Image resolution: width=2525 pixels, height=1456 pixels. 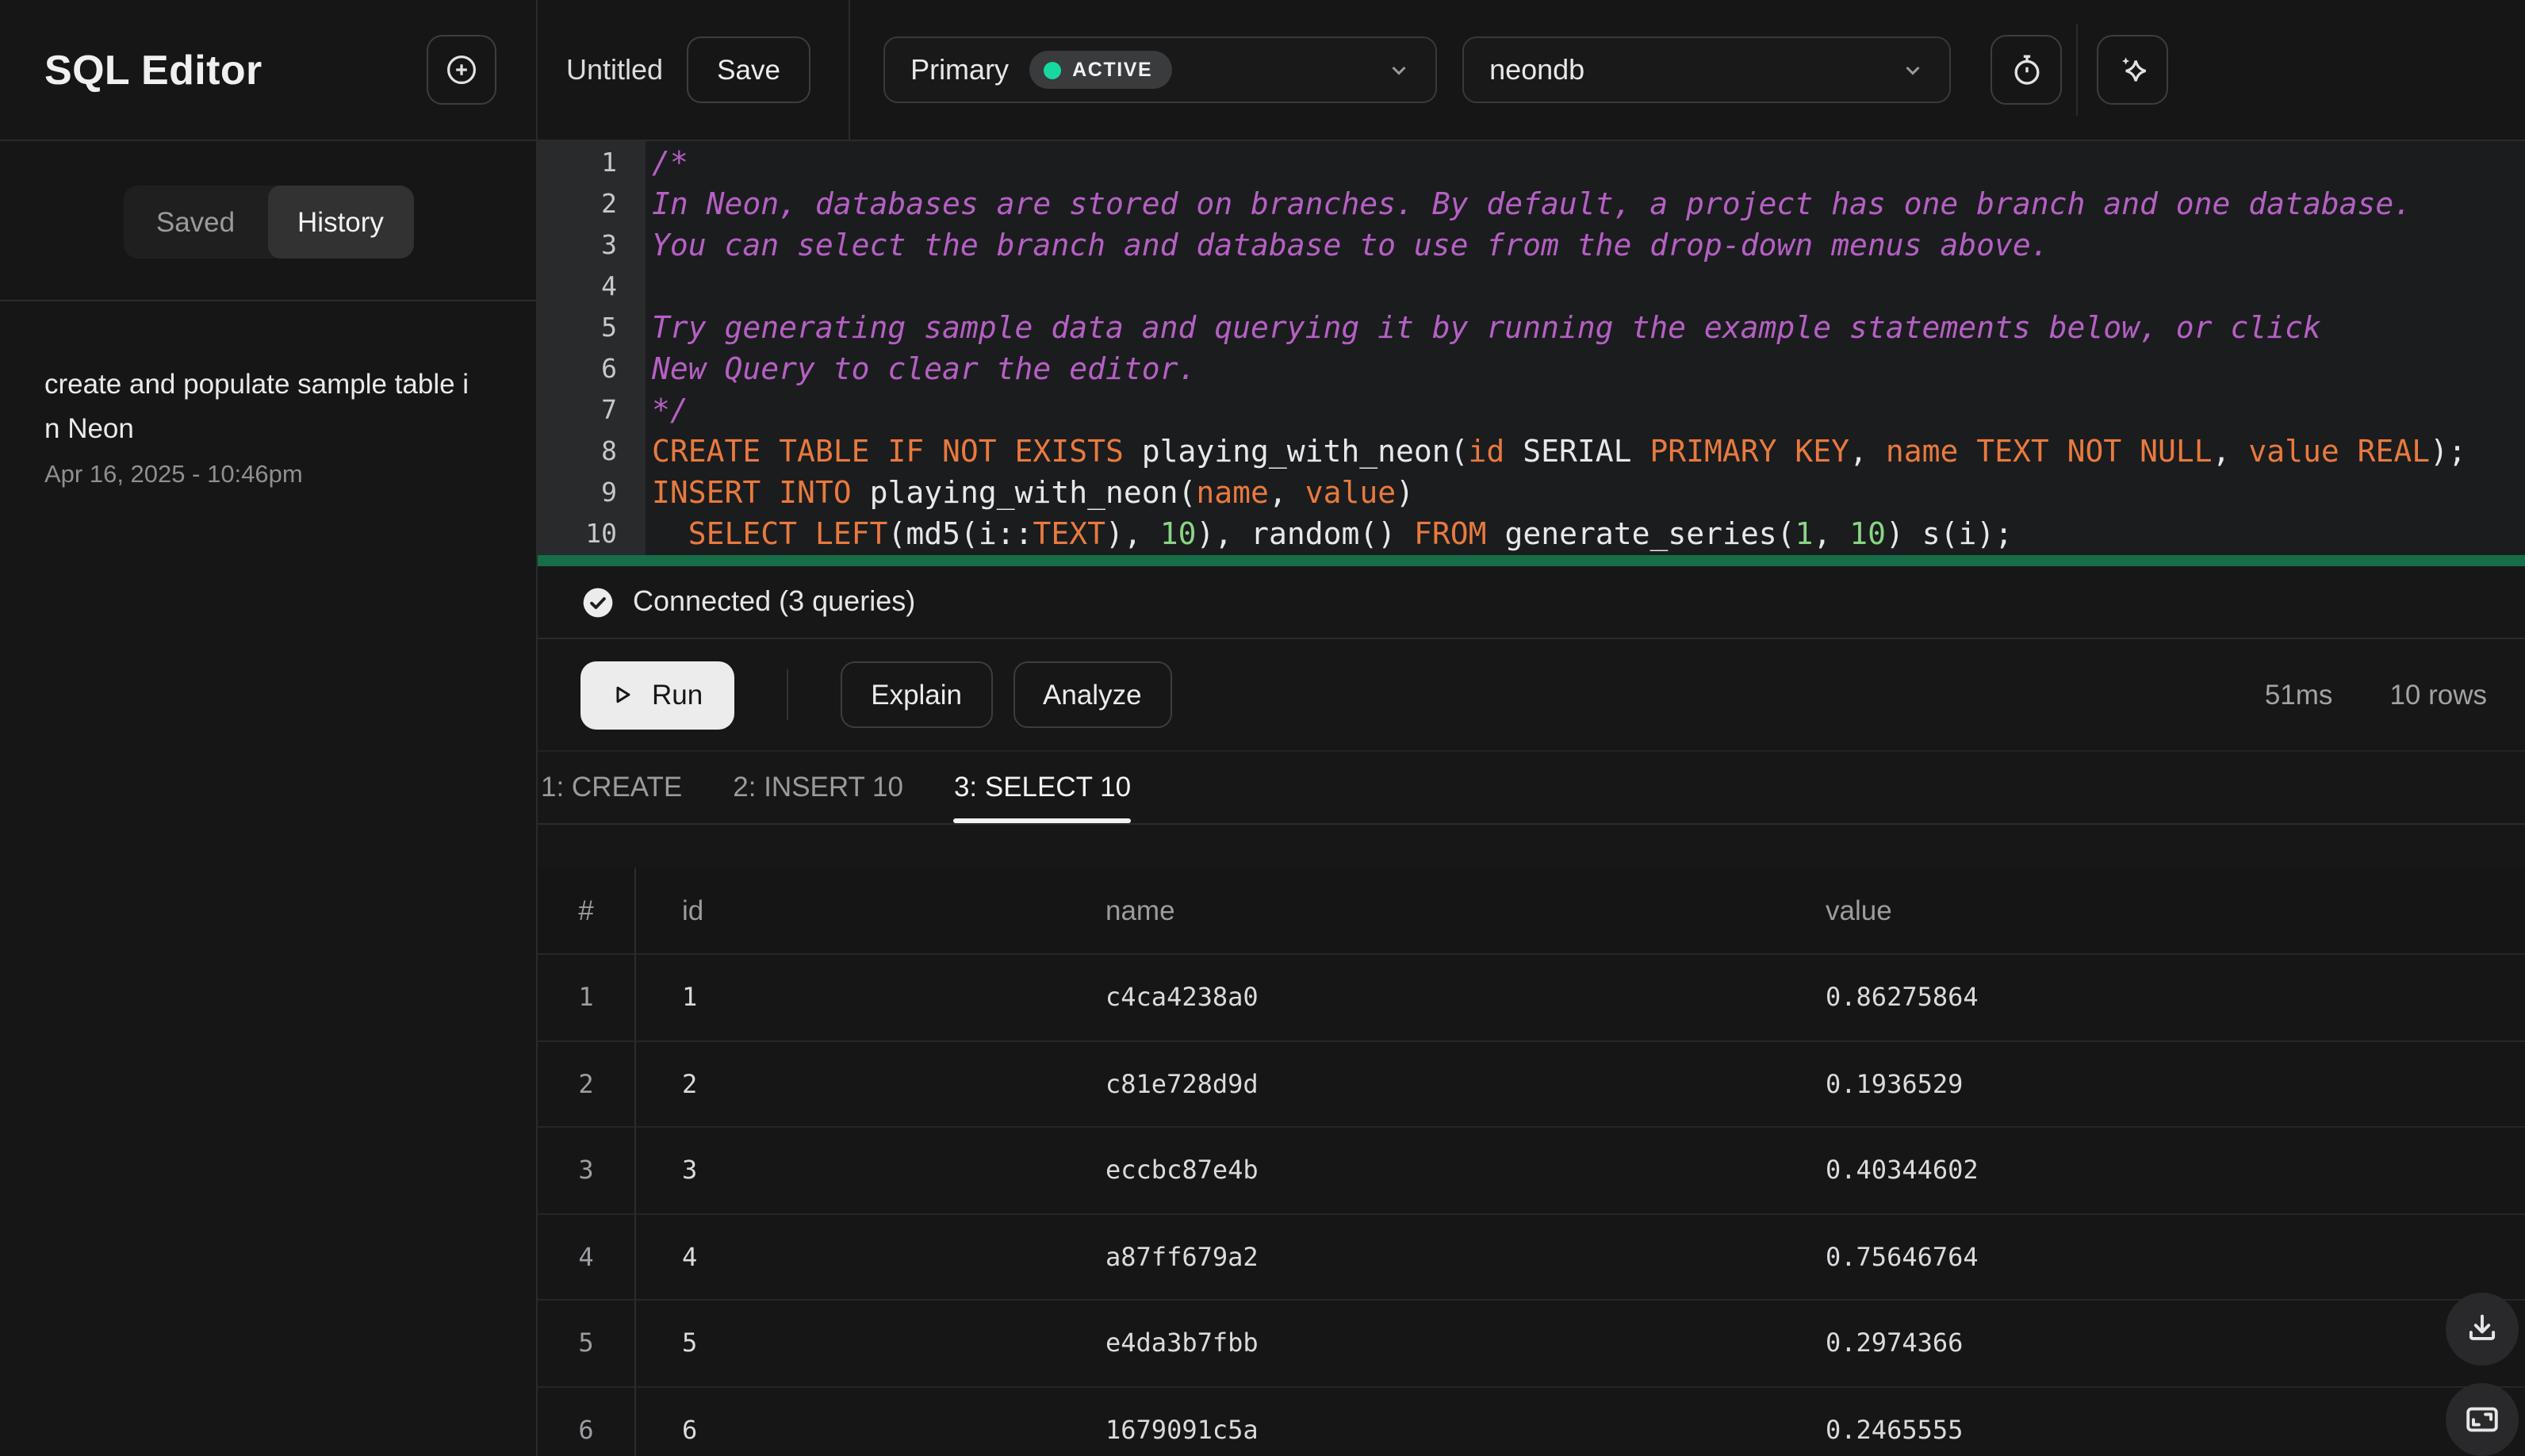 I want to click on code-line-content: /*, so click(x=670, y=163).